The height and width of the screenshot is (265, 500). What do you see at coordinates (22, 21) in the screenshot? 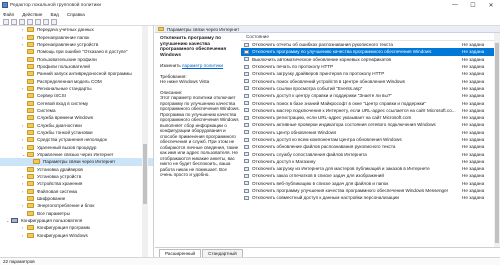
I see `up-folder-icon` at bounding box center [22, 21].